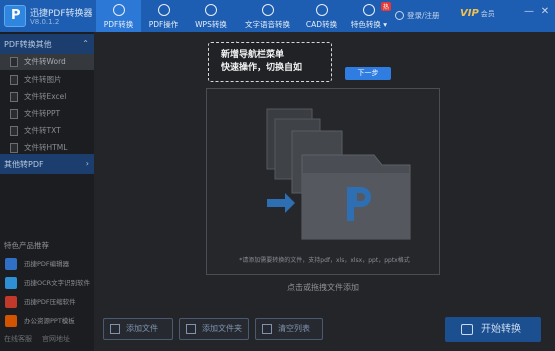  I want to click on website-link: 官网地址, so click(56, 339).